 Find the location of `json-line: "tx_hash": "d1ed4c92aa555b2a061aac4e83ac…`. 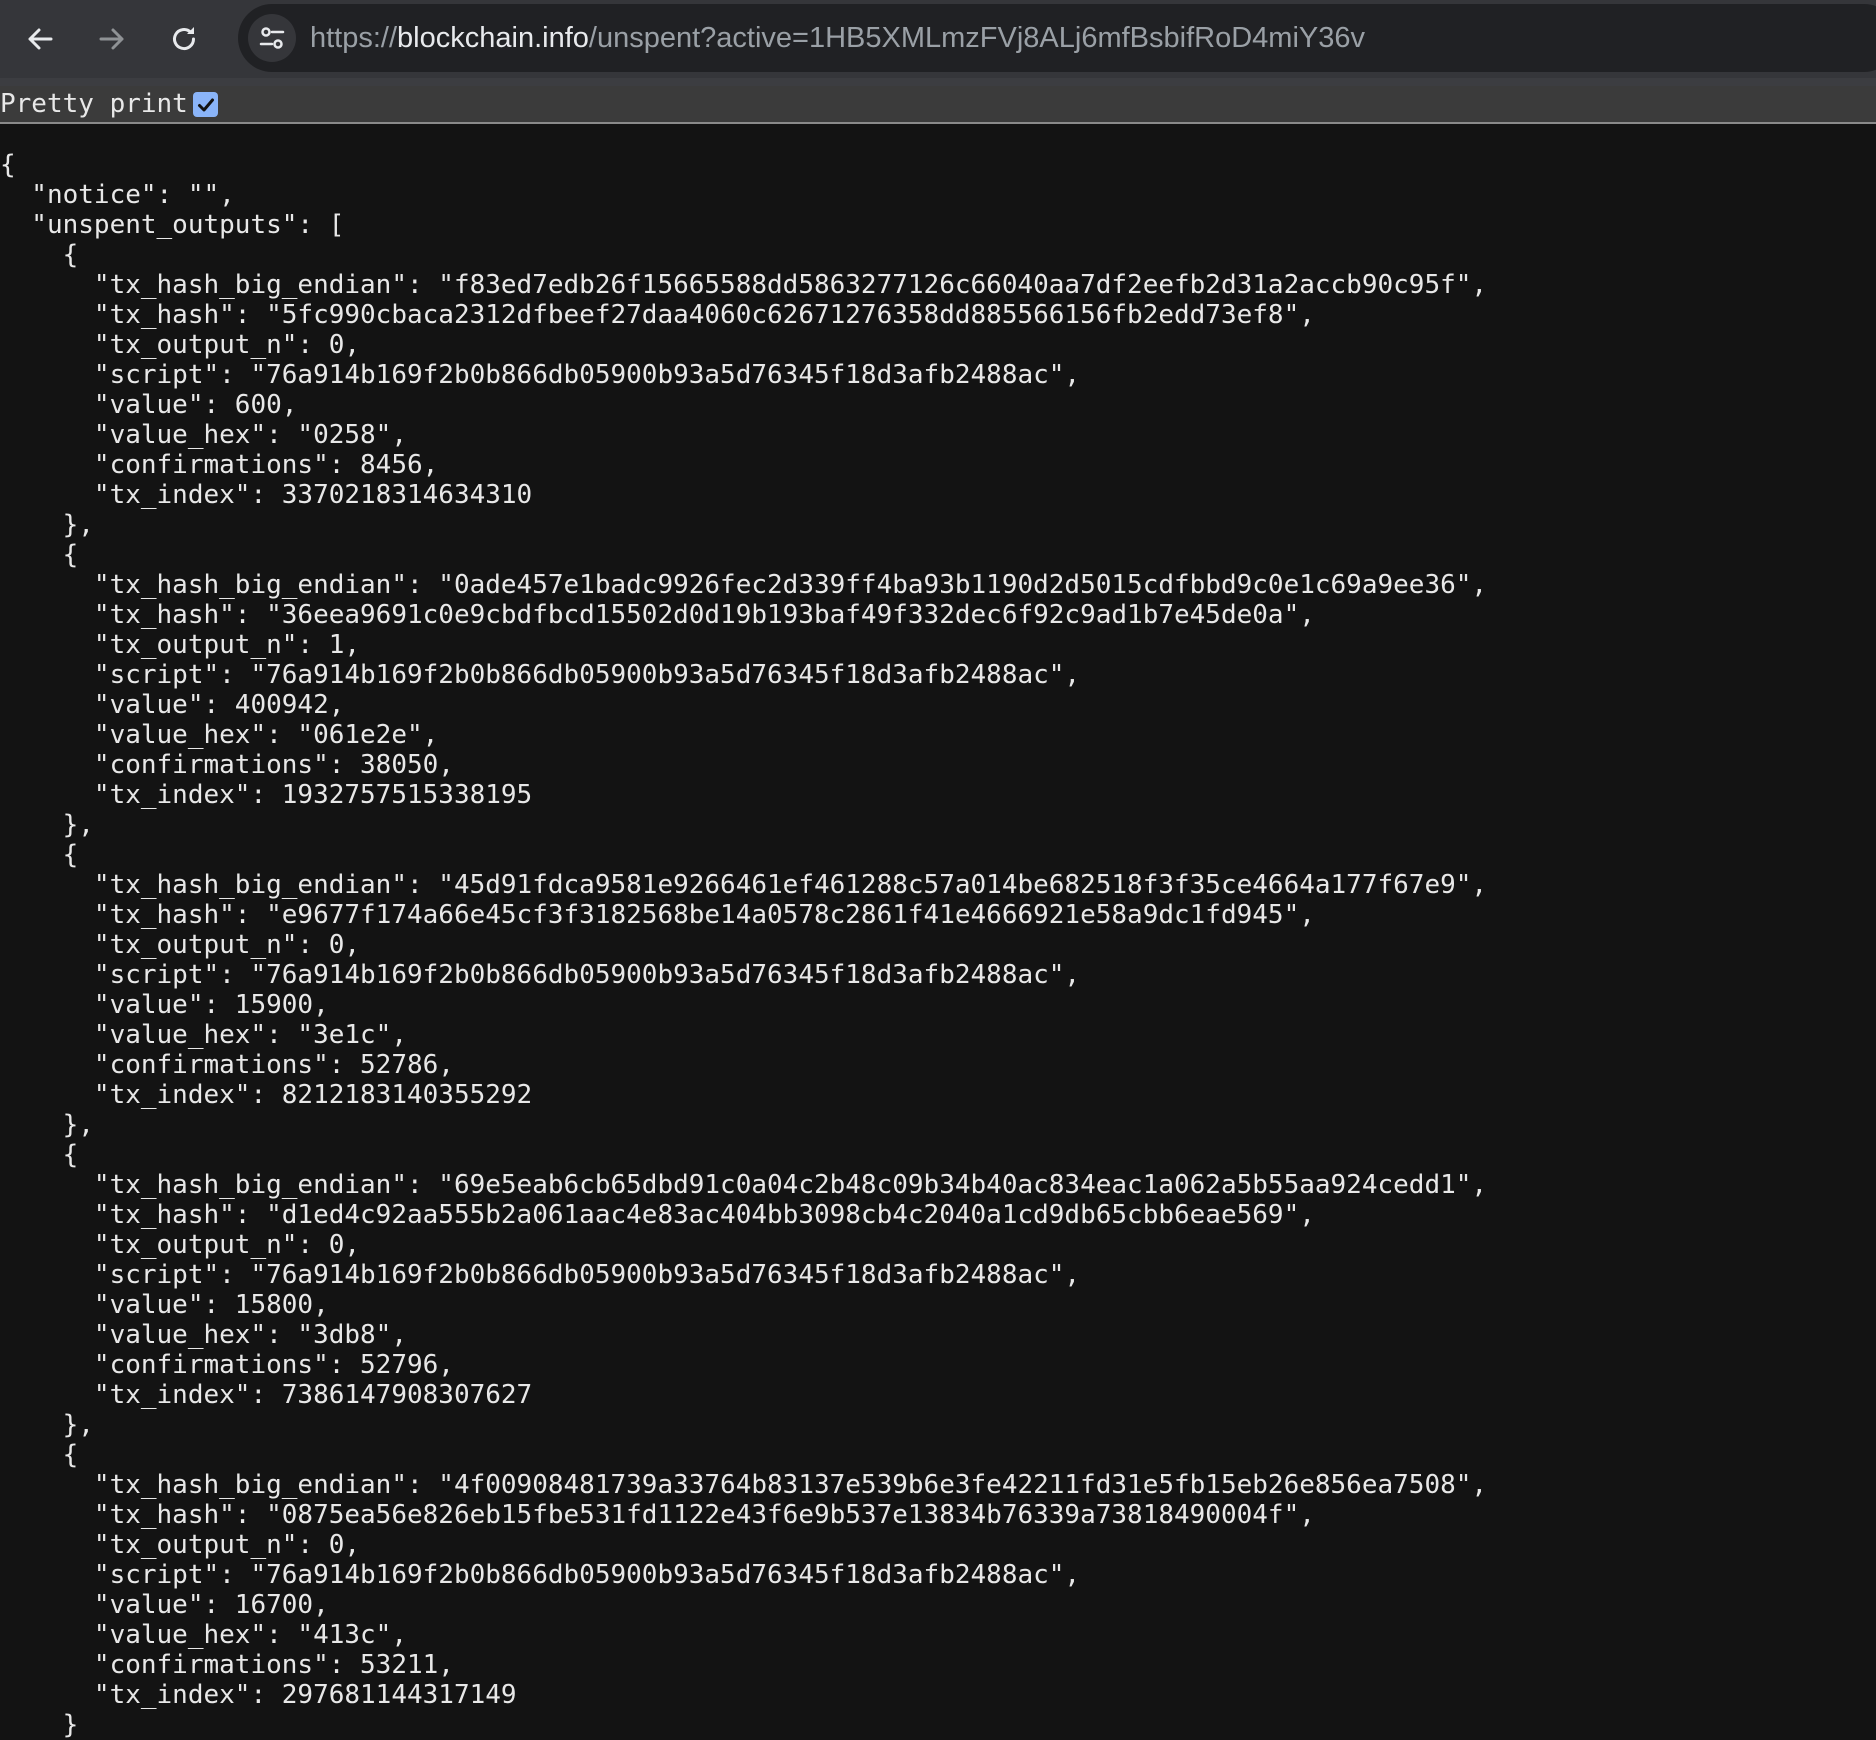

json-line: "tx_hash": "d1ed4c92aa555b2a061aac4e83ac… is located at coordinates (657, 1215).